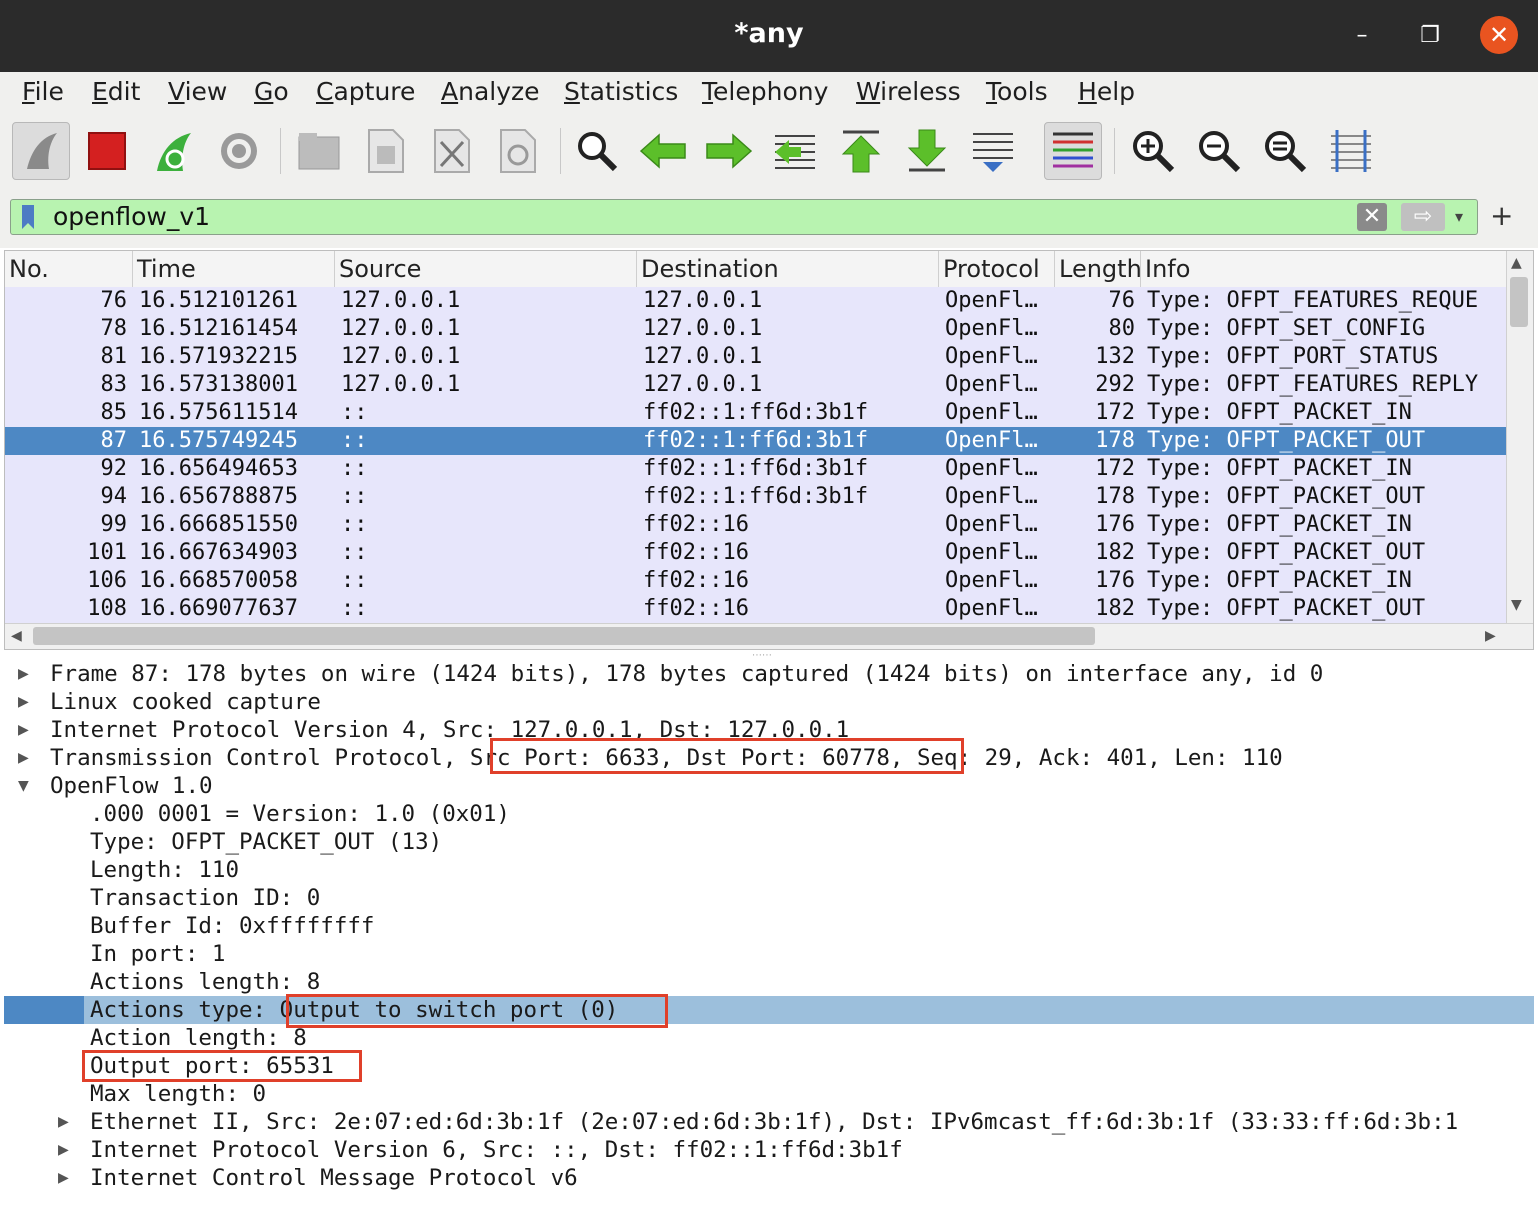  Describe the element at coordinates (788, 269) in the screenshot. I see `column-destination: Destination` at that location.